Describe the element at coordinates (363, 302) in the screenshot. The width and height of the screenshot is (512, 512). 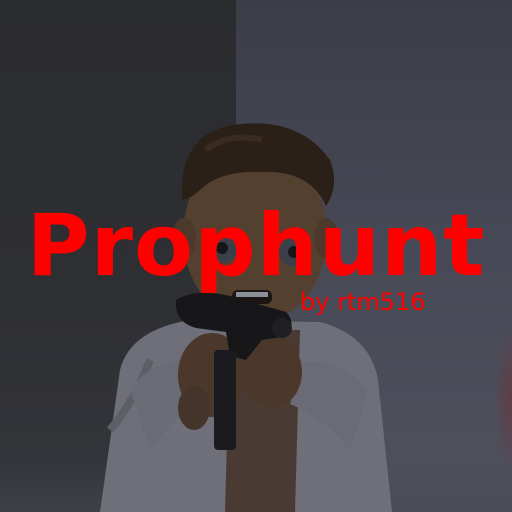
I see `author-credit: by rtm516` at that location.